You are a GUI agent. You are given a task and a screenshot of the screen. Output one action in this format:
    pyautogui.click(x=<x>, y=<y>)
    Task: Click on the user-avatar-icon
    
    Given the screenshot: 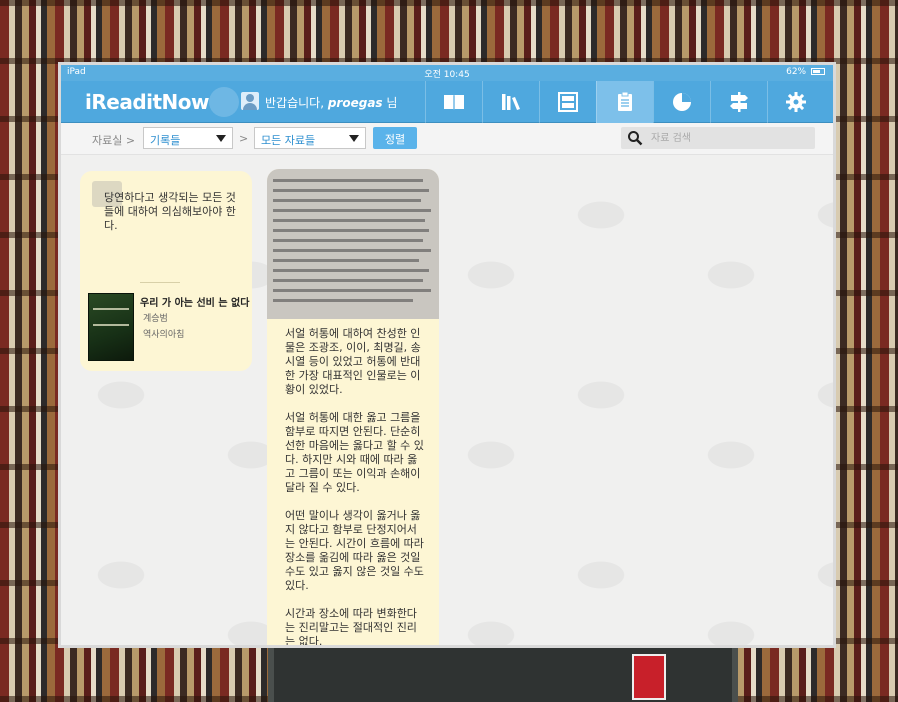 What is the action you would take?
    pyautogui.click(x=250, y=101)
    